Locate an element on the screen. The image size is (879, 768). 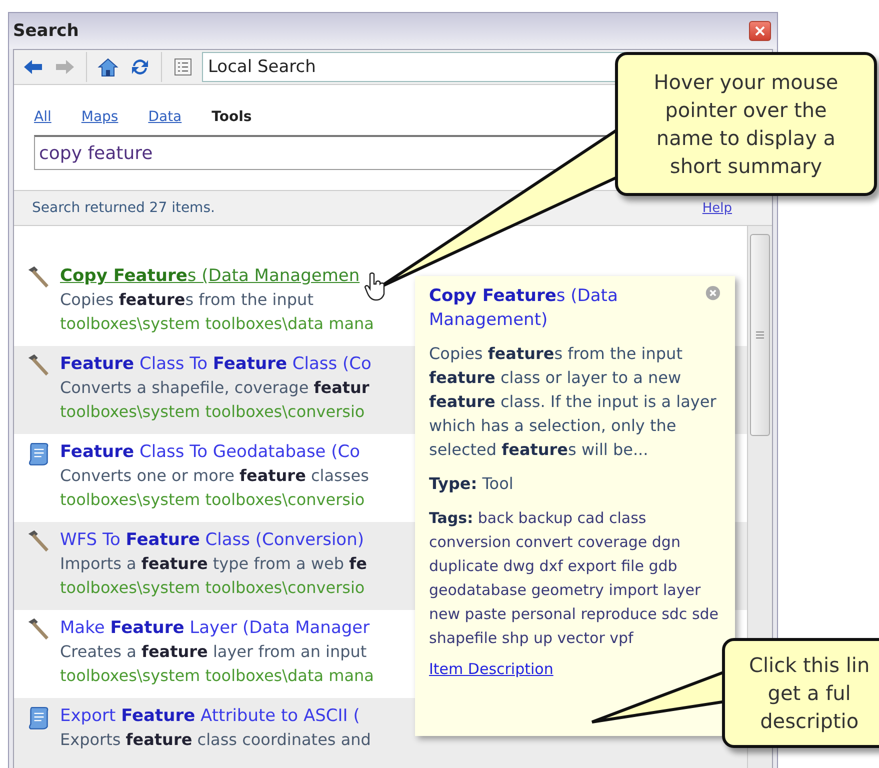
result-summary: Copies features from the input is located at coordinates (187, 300).